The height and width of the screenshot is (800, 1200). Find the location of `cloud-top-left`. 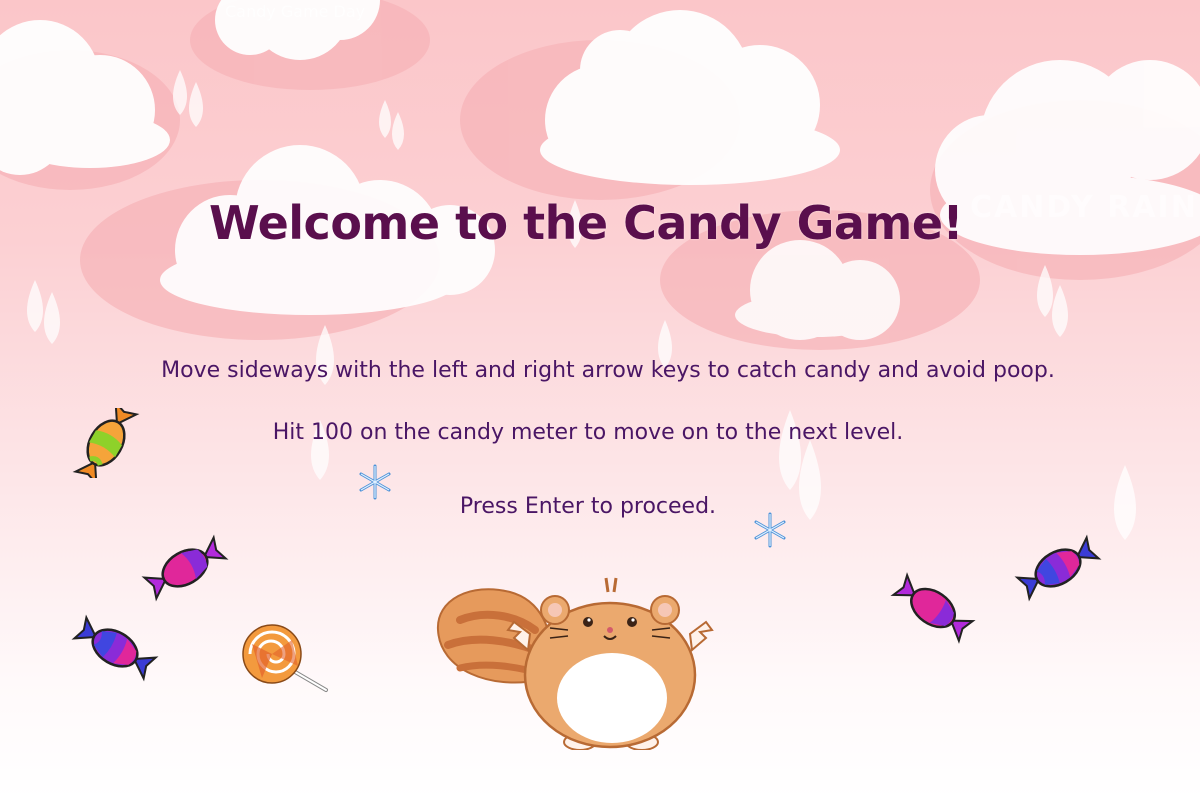

cloud-top-left is located at coordinates (85, 97).